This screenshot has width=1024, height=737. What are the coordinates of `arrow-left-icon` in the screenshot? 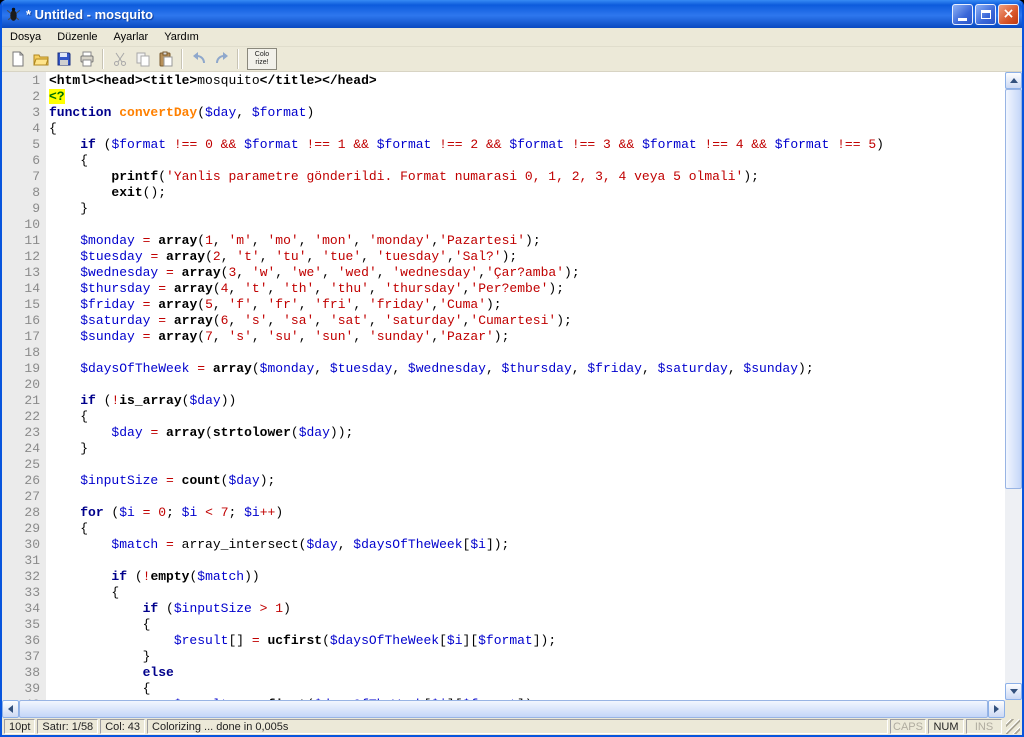 It's located at (10, 709).